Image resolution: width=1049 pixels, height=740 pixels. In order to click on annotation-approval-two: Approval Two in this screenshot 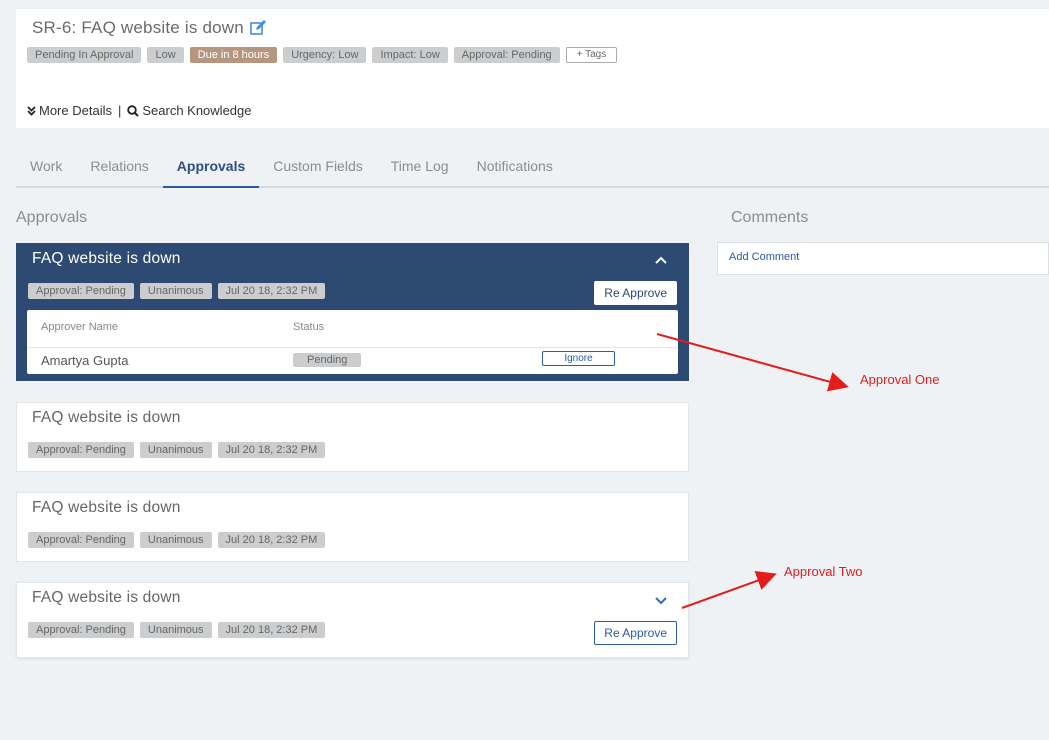, I will do `click(823, 571)`.